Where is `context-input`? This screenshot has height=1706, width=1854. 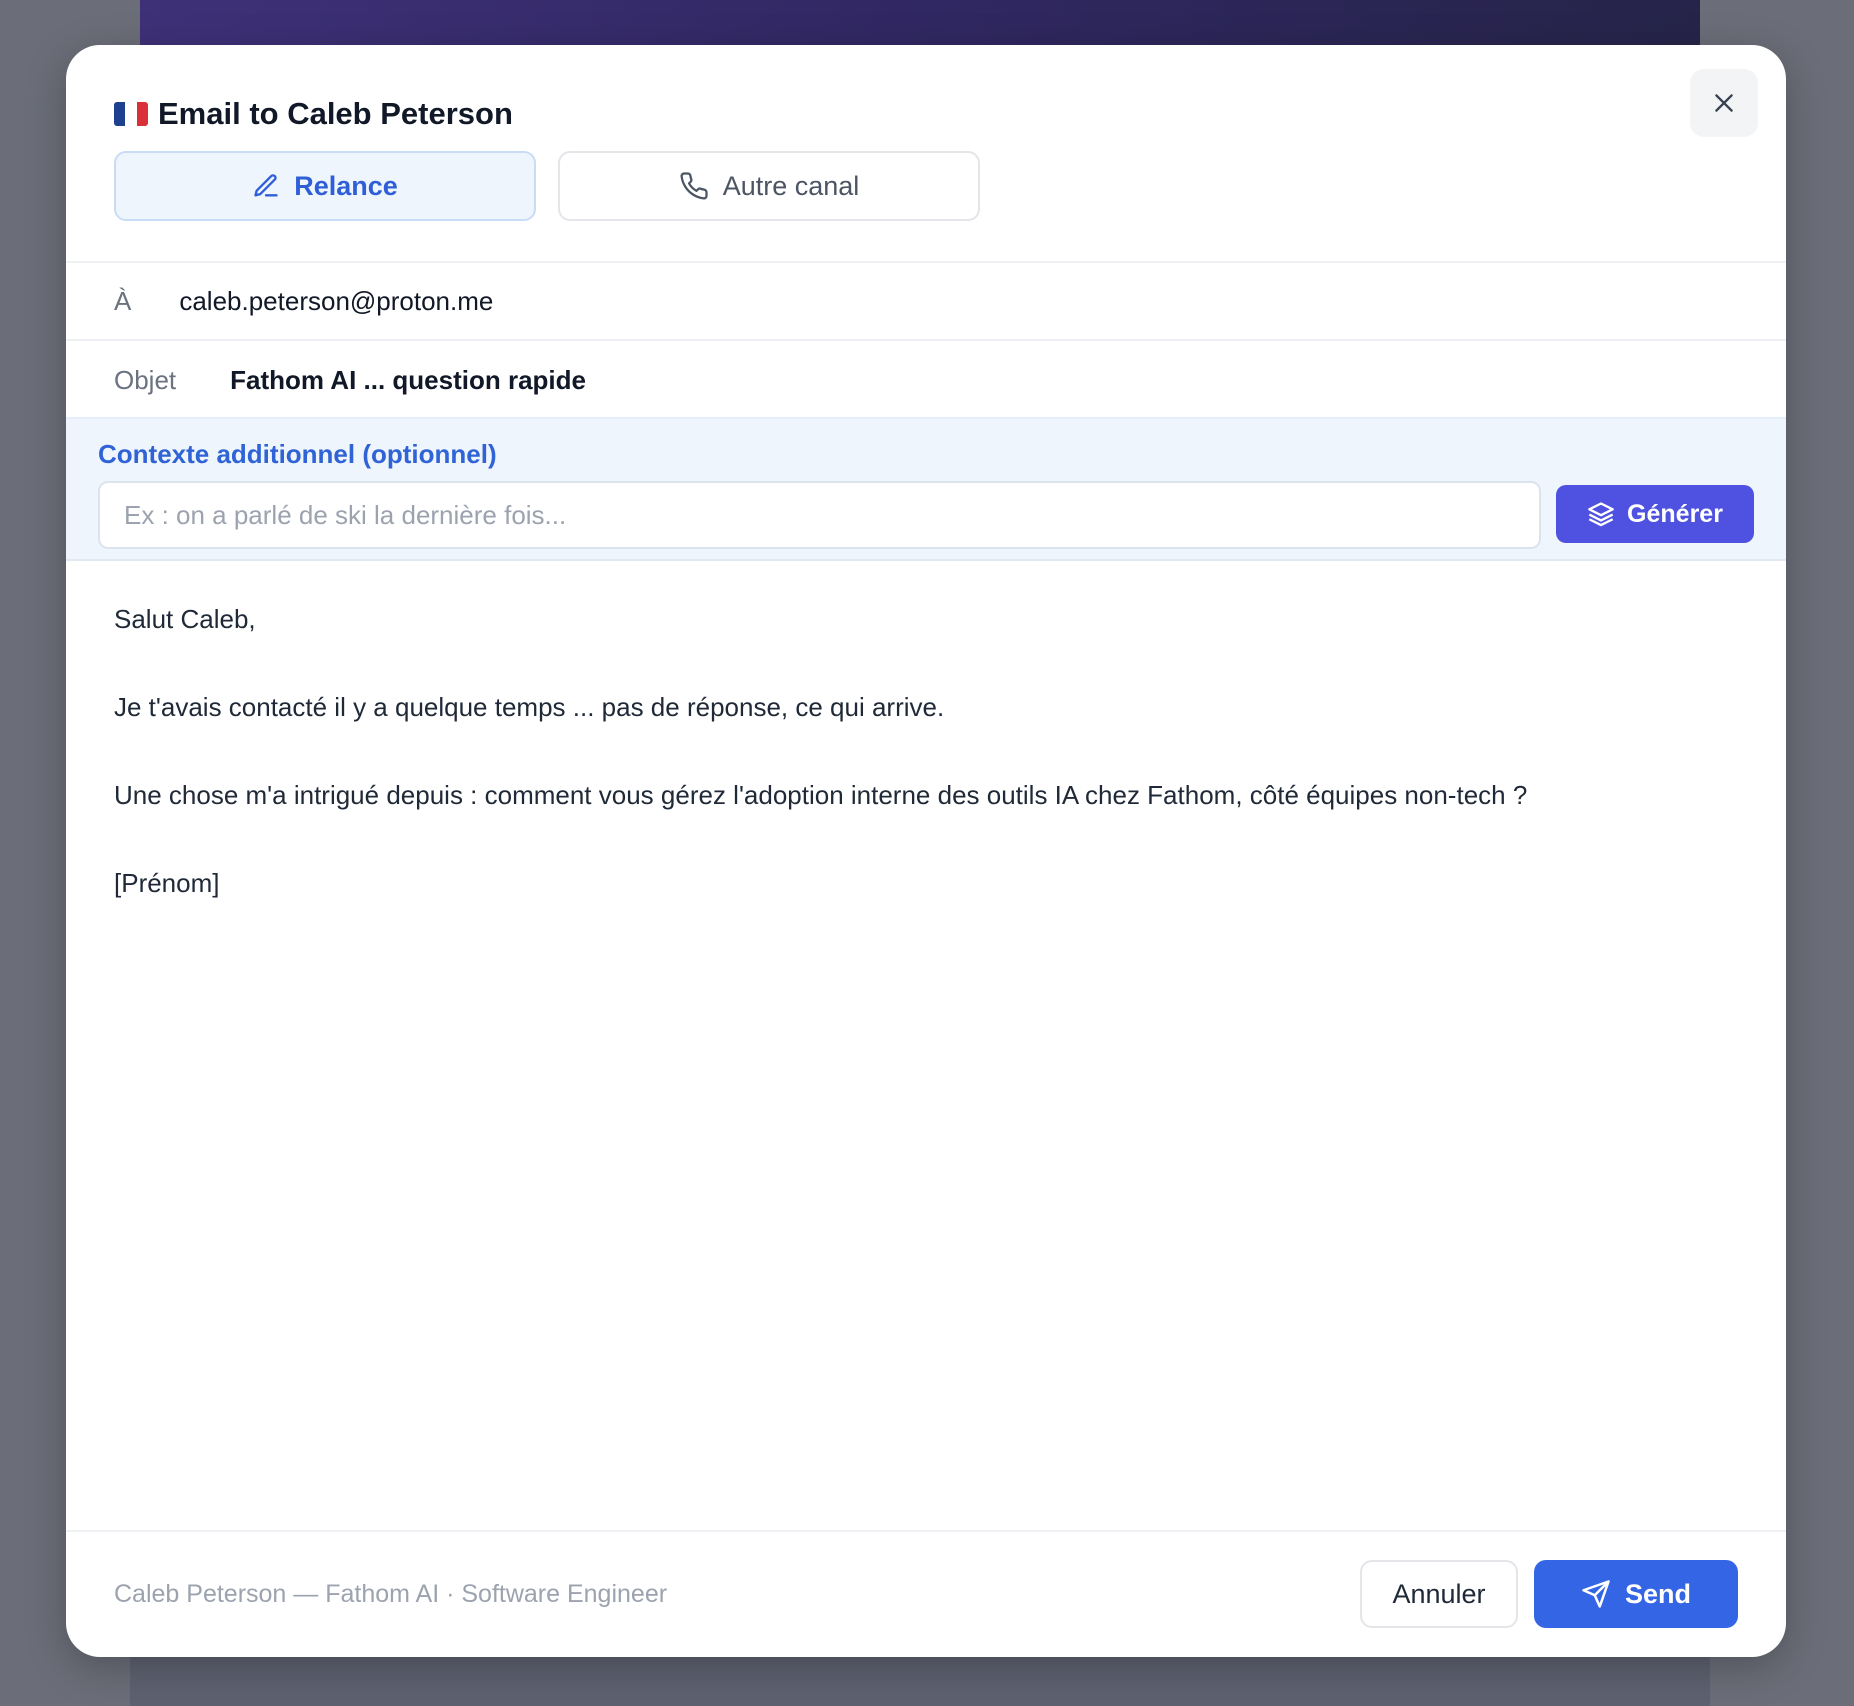 context-input is located at coordinates (819, 515).